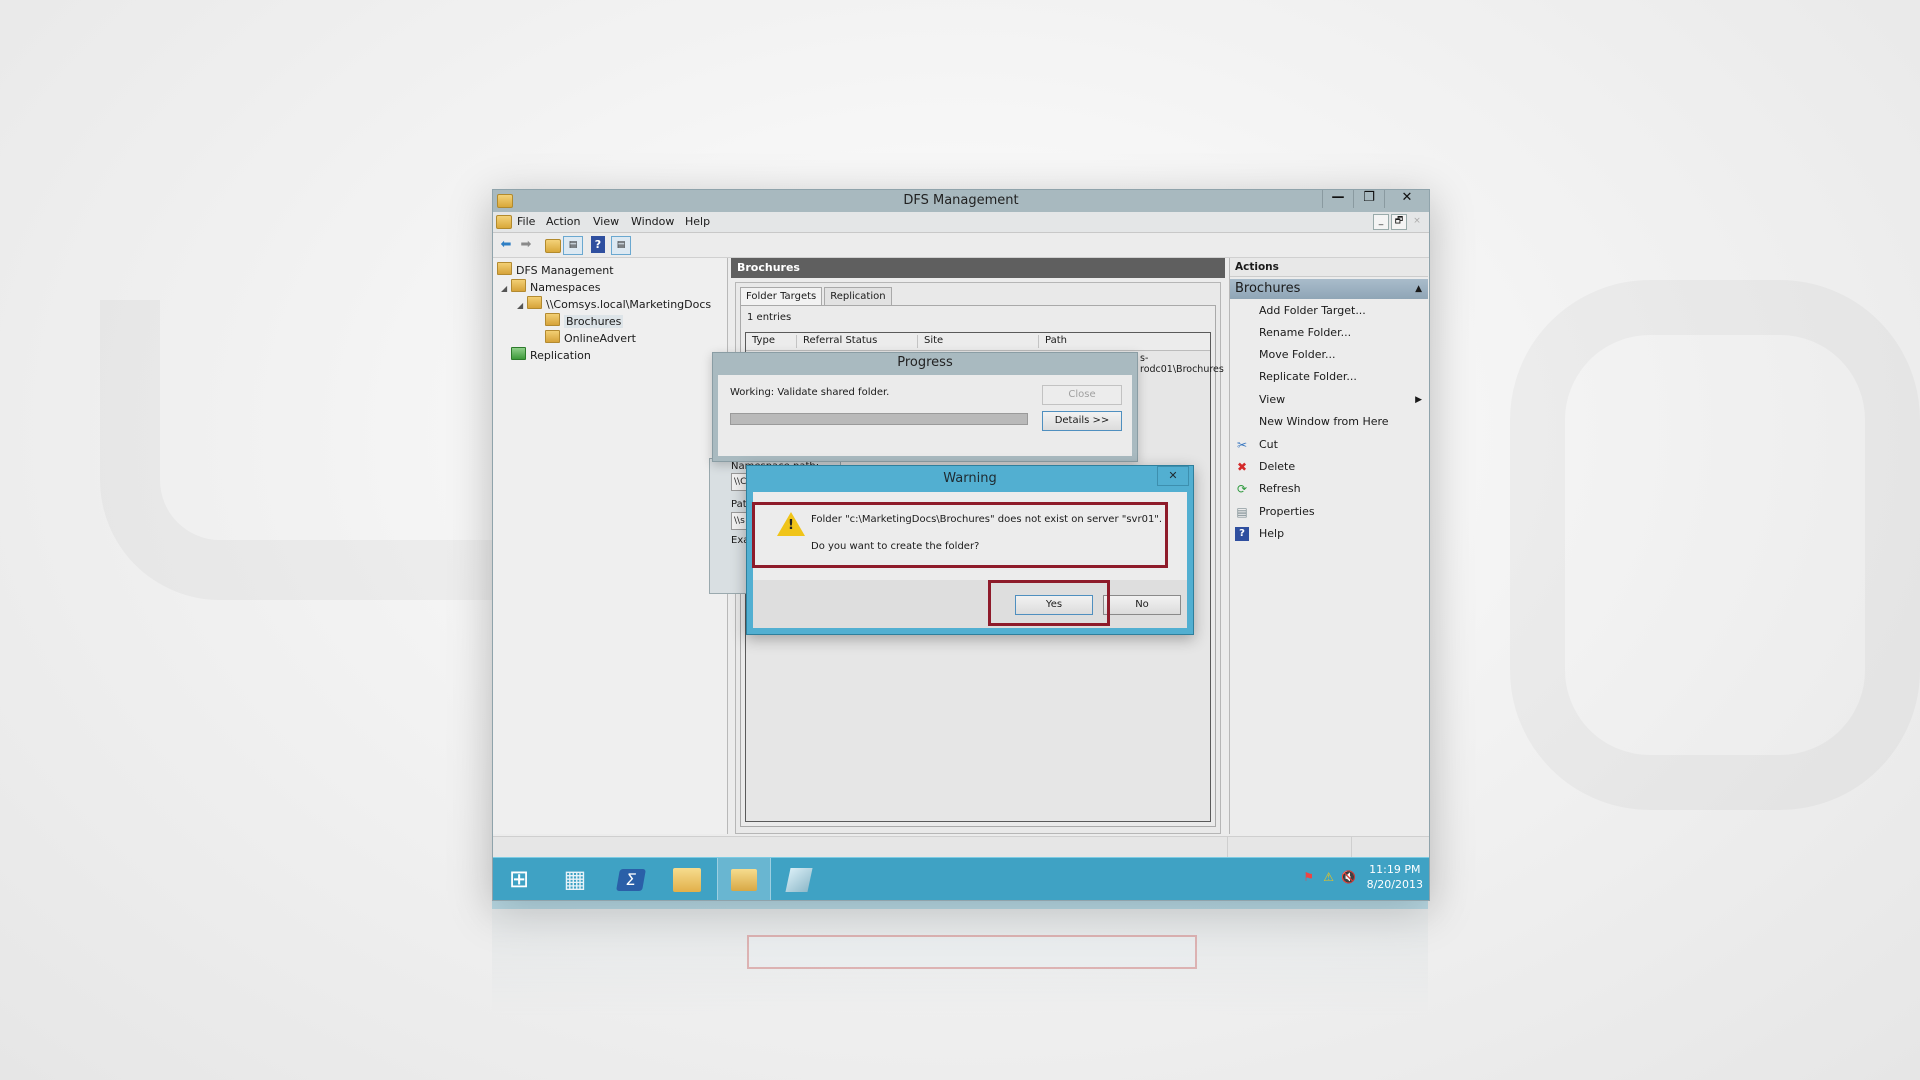  Describe the element at coordinates (573, 245) in the screenshot. I see `show-hide-tree-icon: ▤` at that location.